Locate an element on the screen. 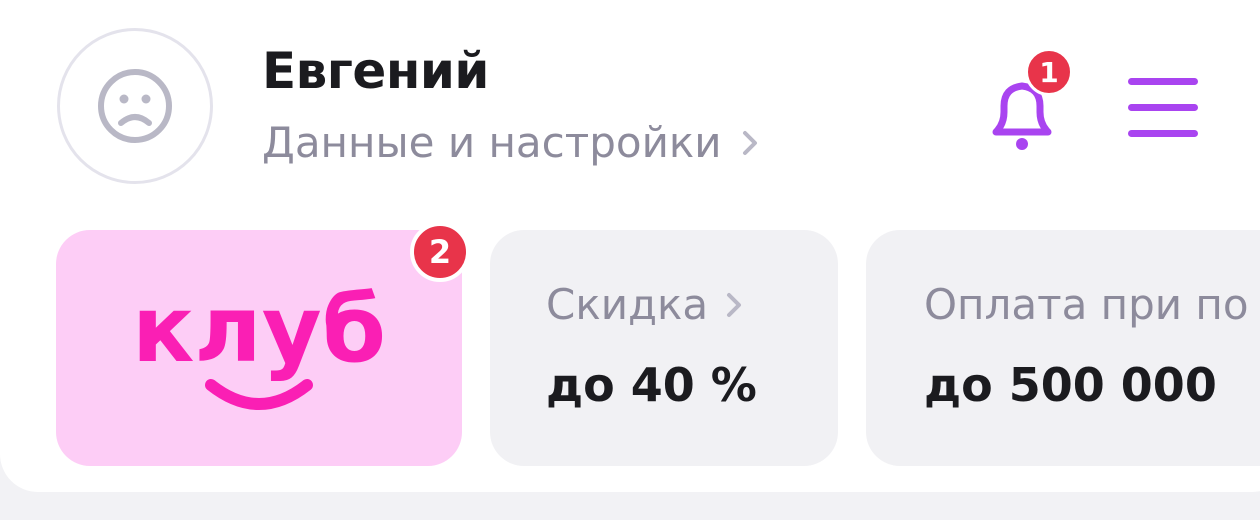 The width and height of the screenshot is (1260, 520). settings-link: Данные и настройки is located at coordinates (510, 142).